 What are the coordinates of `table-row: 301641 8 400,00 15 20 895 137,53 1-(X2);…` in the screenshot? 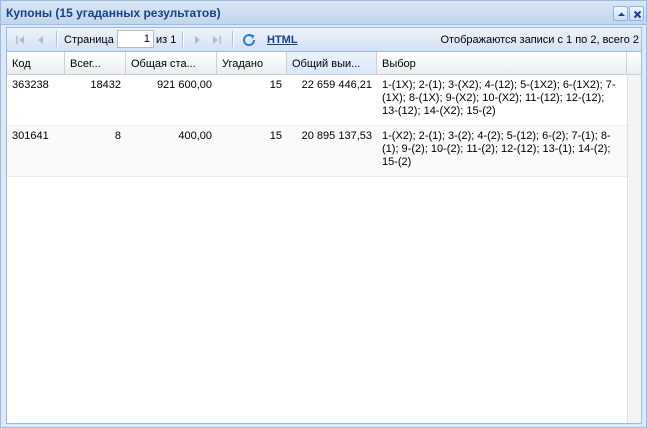 It's located at (317, 151).